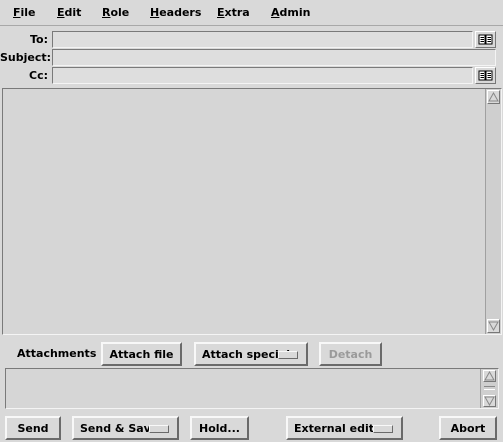 The height and width of the screenshot is (442, 503). What do you see at coordinates (33, 428) in the screenshot?
I see `send-button: Send` at bounding box center [33, 428].